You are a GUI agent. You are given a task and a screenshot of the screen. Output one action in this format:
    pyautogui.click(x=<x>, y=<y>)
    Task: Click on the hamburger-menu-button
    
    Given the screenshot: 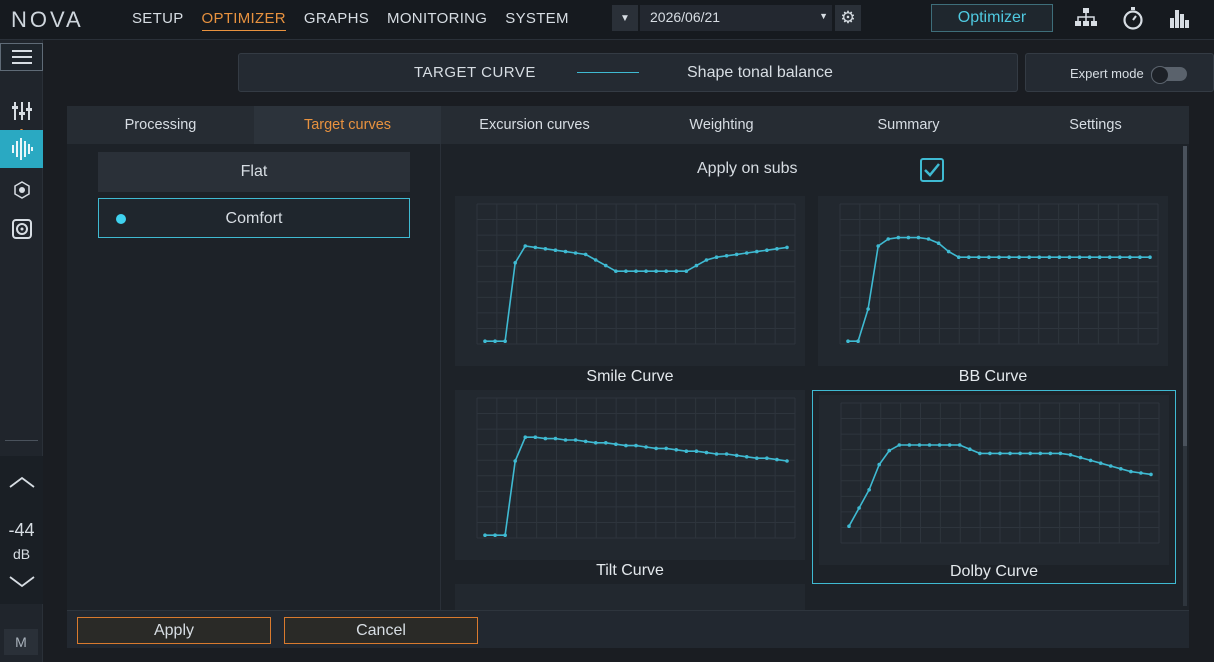 What is the action you would take?
    pyautogui.click(x=21, y=57)
    